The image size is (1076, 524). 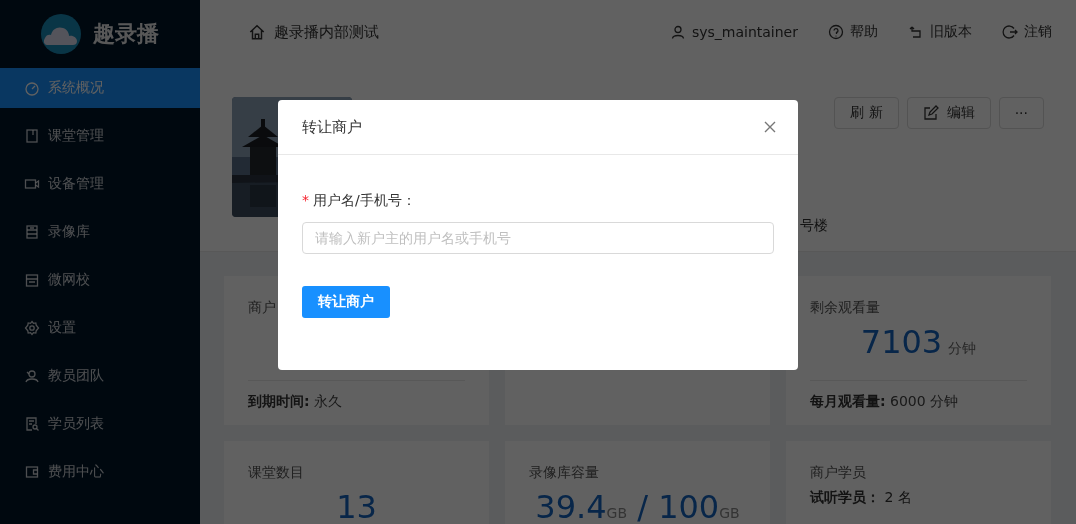 What do you see at coordinates (1010, 32) in the screenshot?
I see `logout-icon` at bounding box center [1010, 32].